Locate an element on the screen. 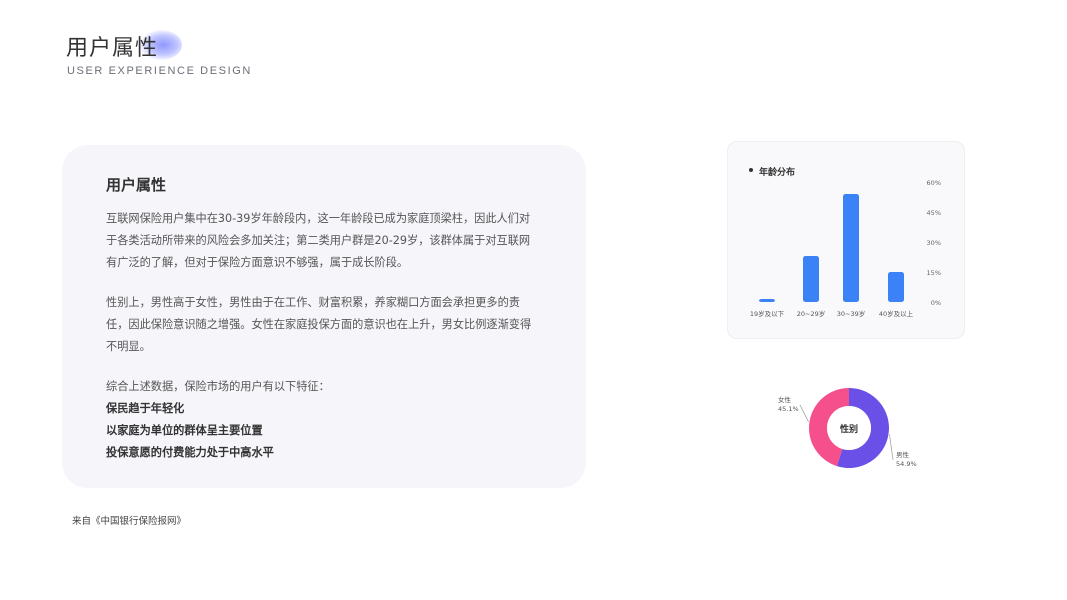 This screenshot has height=600, width=1067. page-subtitle: USER EXPERIENCE DESIGN is located at coordinates (159, 71).